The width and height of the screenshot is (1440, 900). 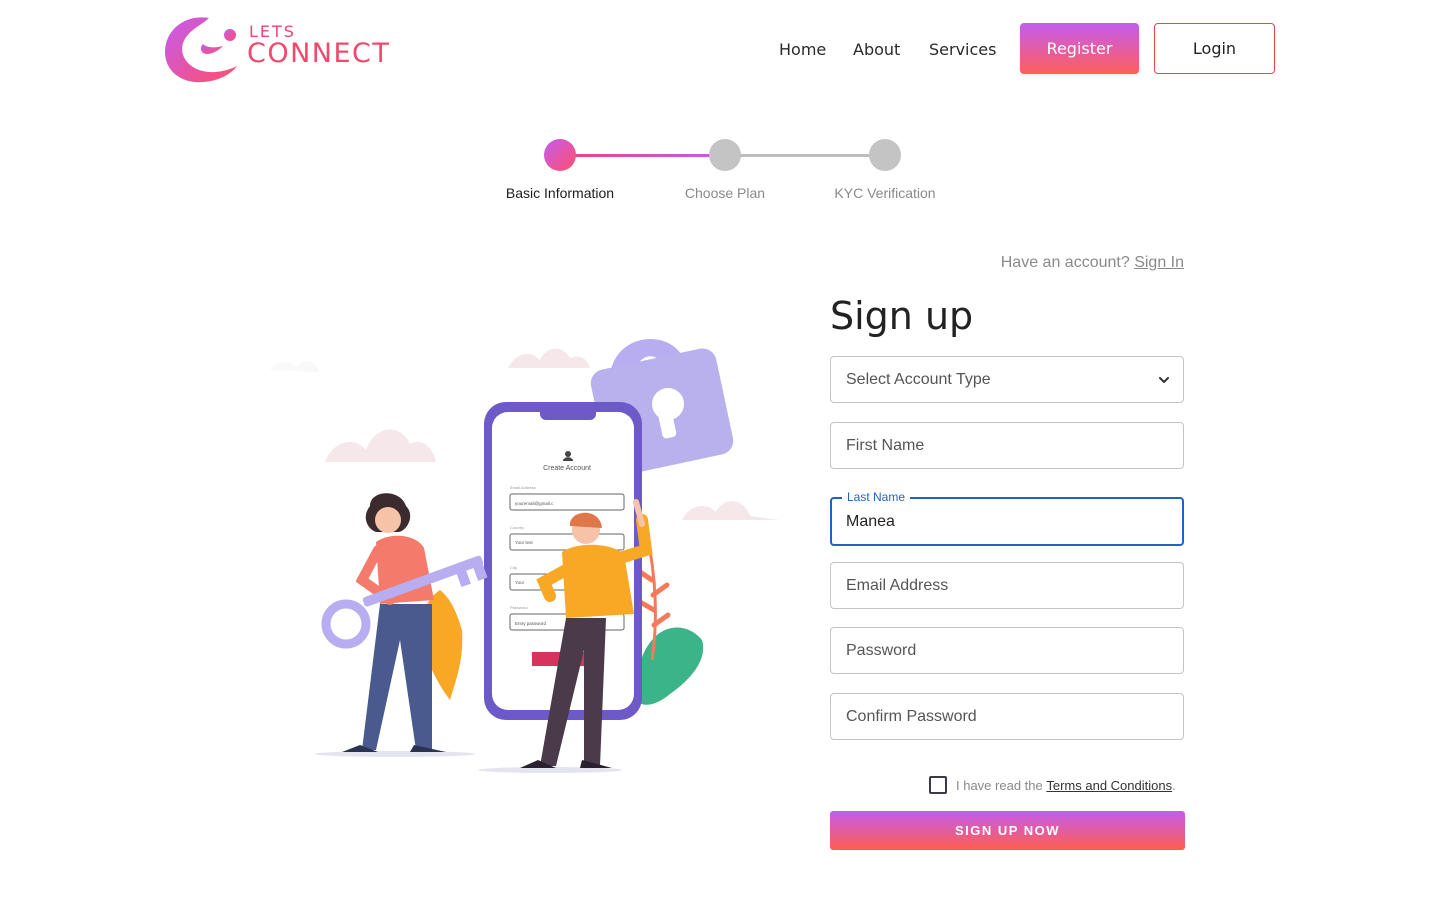 I want to click on phone-field-label-1: Email Address, so click(x=523, y=487).